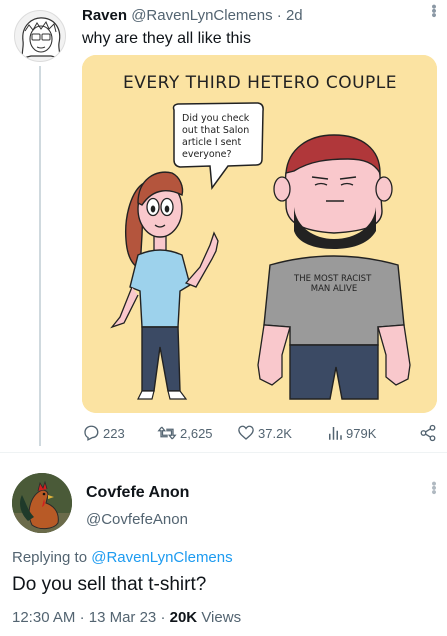 This screenshot has width=447, height=636. What do you see at coordinates (216, 118) in the screenshot?
I see `speech-line-1: Did you check` at bounding box center [216, 118].